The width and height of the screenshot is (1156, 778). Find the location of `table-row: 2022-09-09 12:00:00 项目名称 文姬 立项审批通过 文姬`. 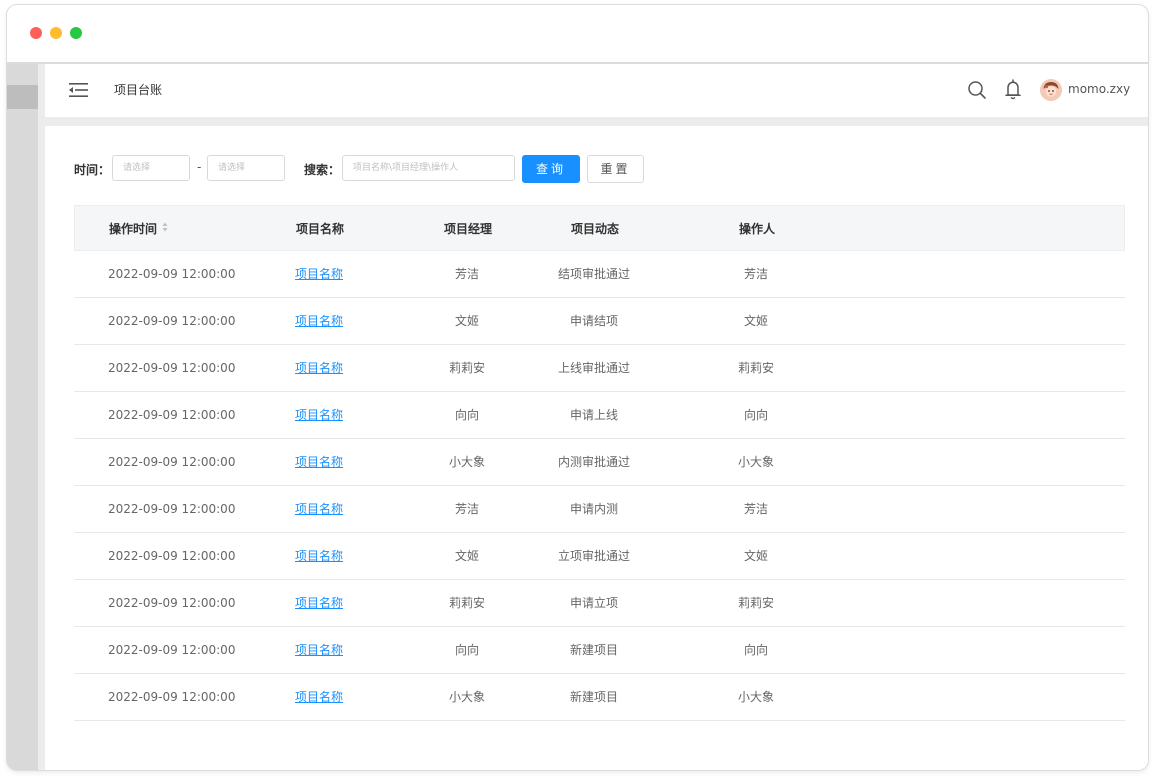

table-row: 2022-09-09 12:00:00 项目名称 文姬 立项审批通过 文姬 is located at coordinates (599, 556).